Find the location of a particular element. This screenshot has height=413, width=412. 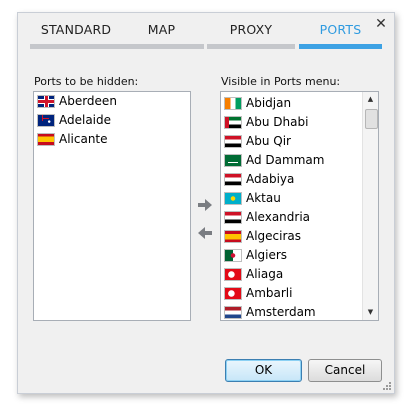

visible-port-item-name: Alexandria is located at coordinates (278, 217).